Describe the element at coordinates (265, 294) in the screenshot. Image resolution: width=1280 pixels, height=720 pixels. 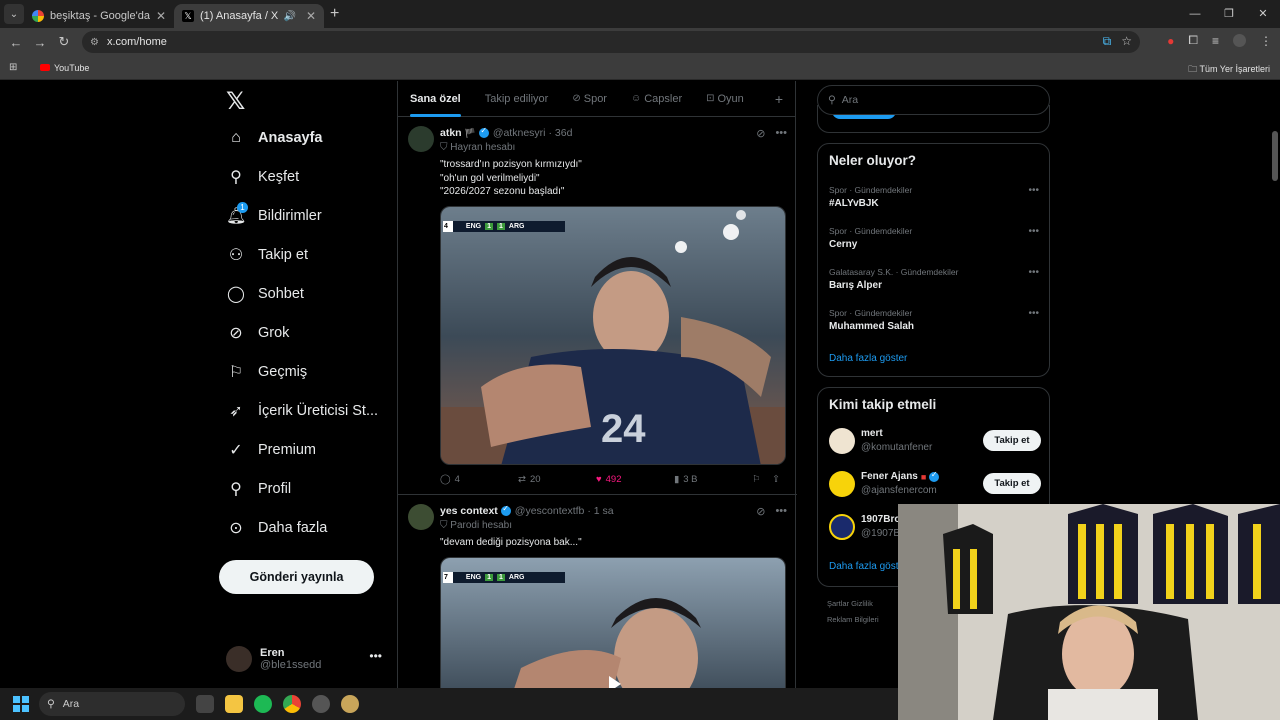
I see `nav-chat: ◯ Sohbet` at that location.